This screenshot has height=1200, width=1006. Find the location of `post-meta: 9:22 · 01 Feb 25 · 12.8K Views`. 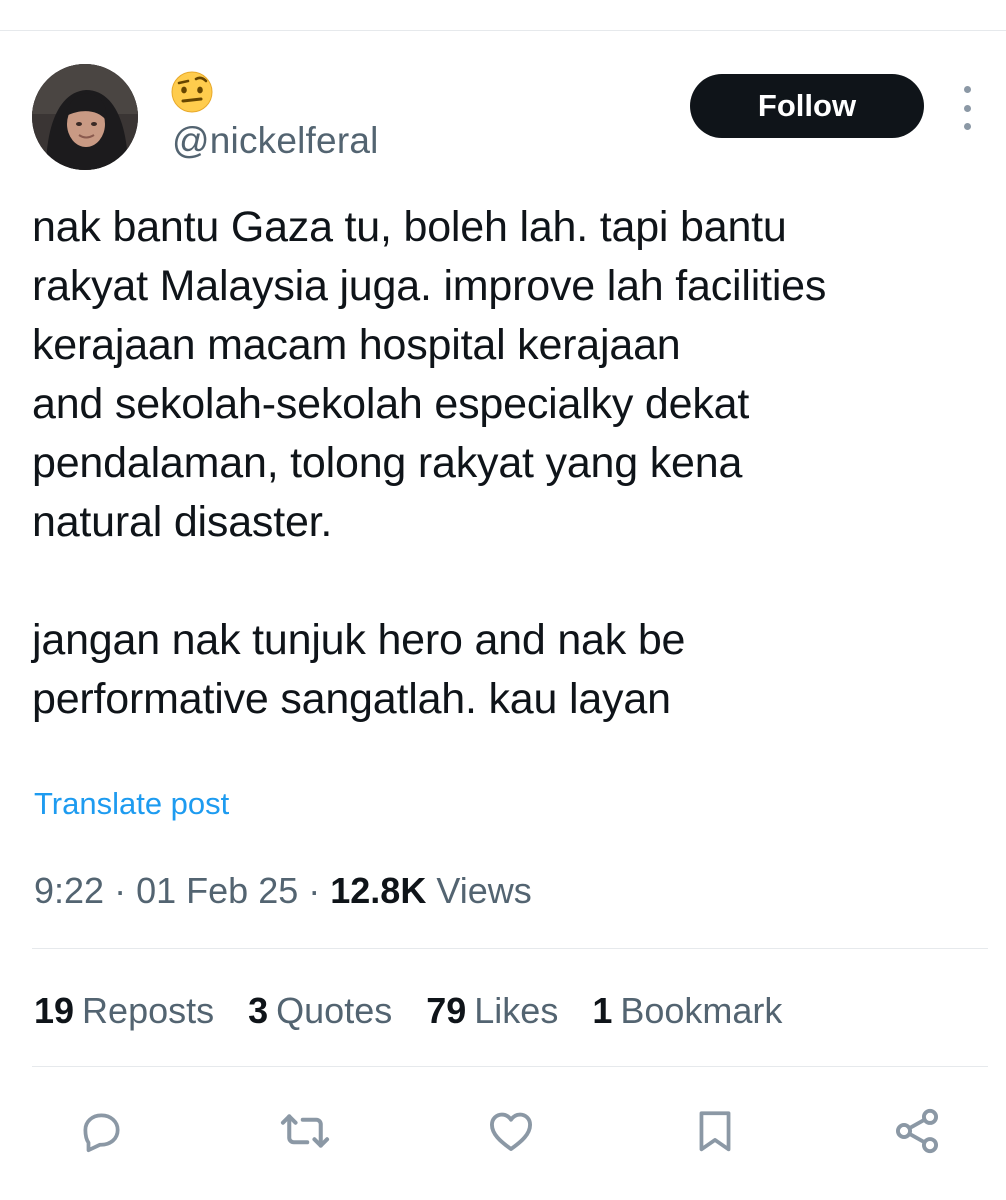

post-meta: 9:22 · 01 Feb 25 · 12.8K Views is located at coordinates (283, 891).